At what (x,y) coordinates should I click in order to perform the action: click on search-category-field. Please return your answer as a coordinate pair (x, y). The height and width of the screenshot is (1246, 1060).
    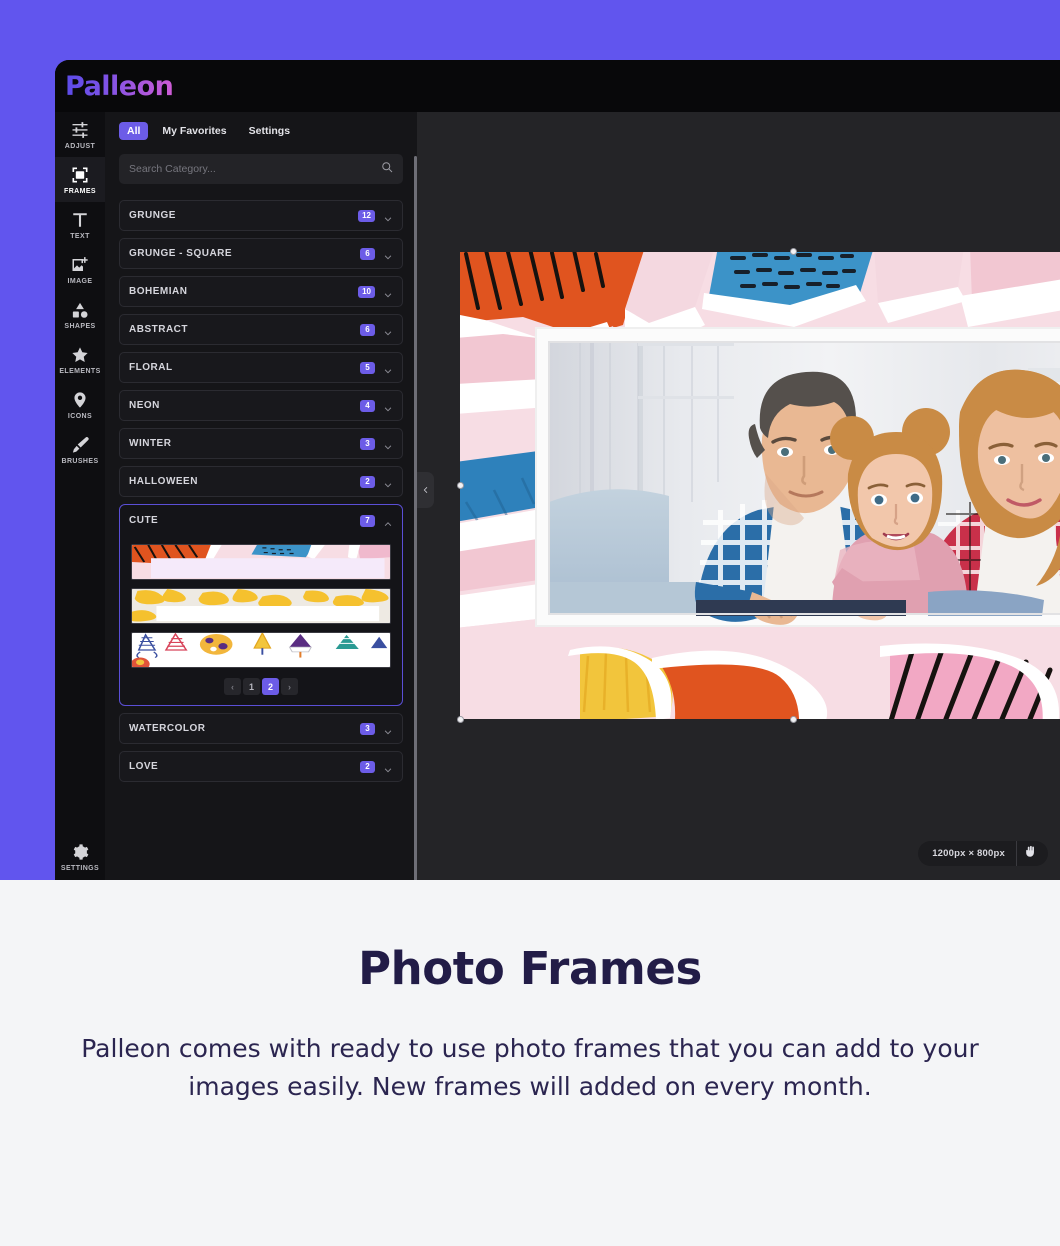
    Looking at the image, I should click on (261, 169).